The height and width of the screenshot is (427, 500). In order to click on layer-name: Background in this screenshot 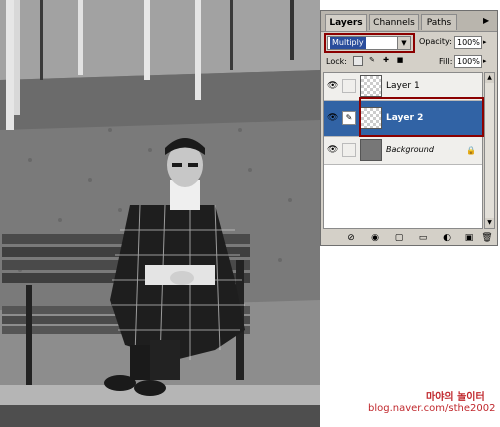, I will do `click(410, 149)`.